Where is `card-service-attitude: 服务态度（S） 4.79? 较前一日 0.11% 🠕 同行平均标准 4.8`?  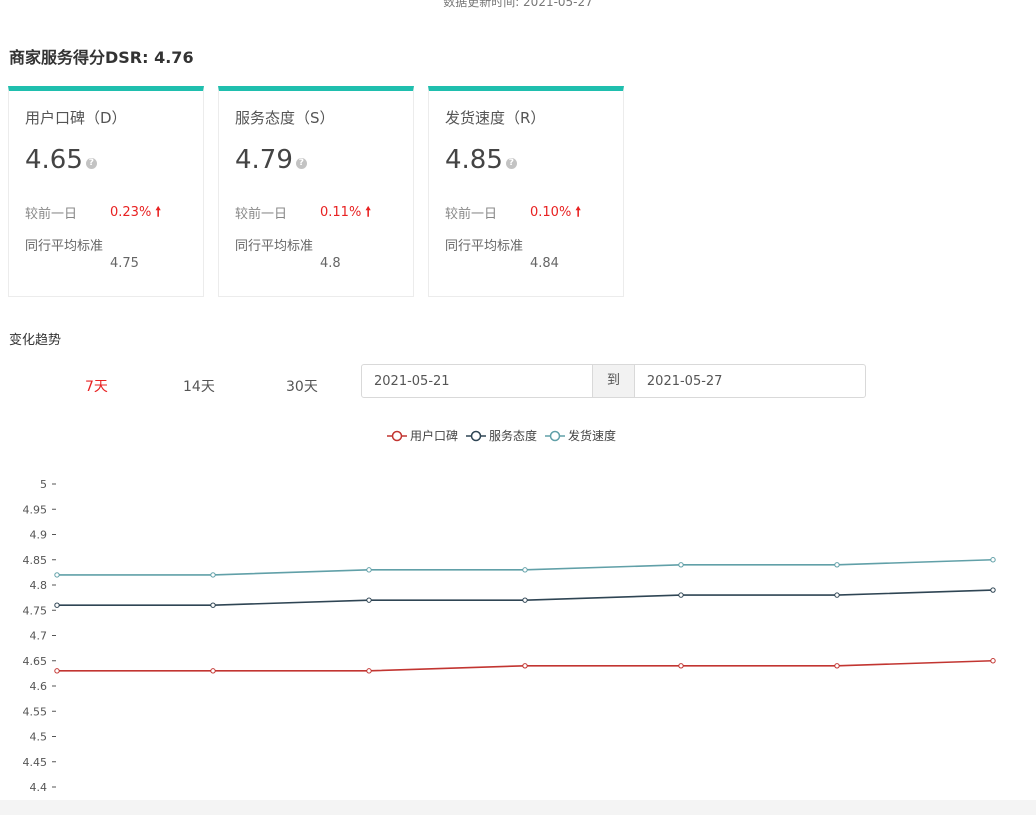
card-service-attitude: 服务态度（S） 4.79? 较前一日 0.11% 🠕 同行平均标准 4.8 is located at coordinates (316, 191).